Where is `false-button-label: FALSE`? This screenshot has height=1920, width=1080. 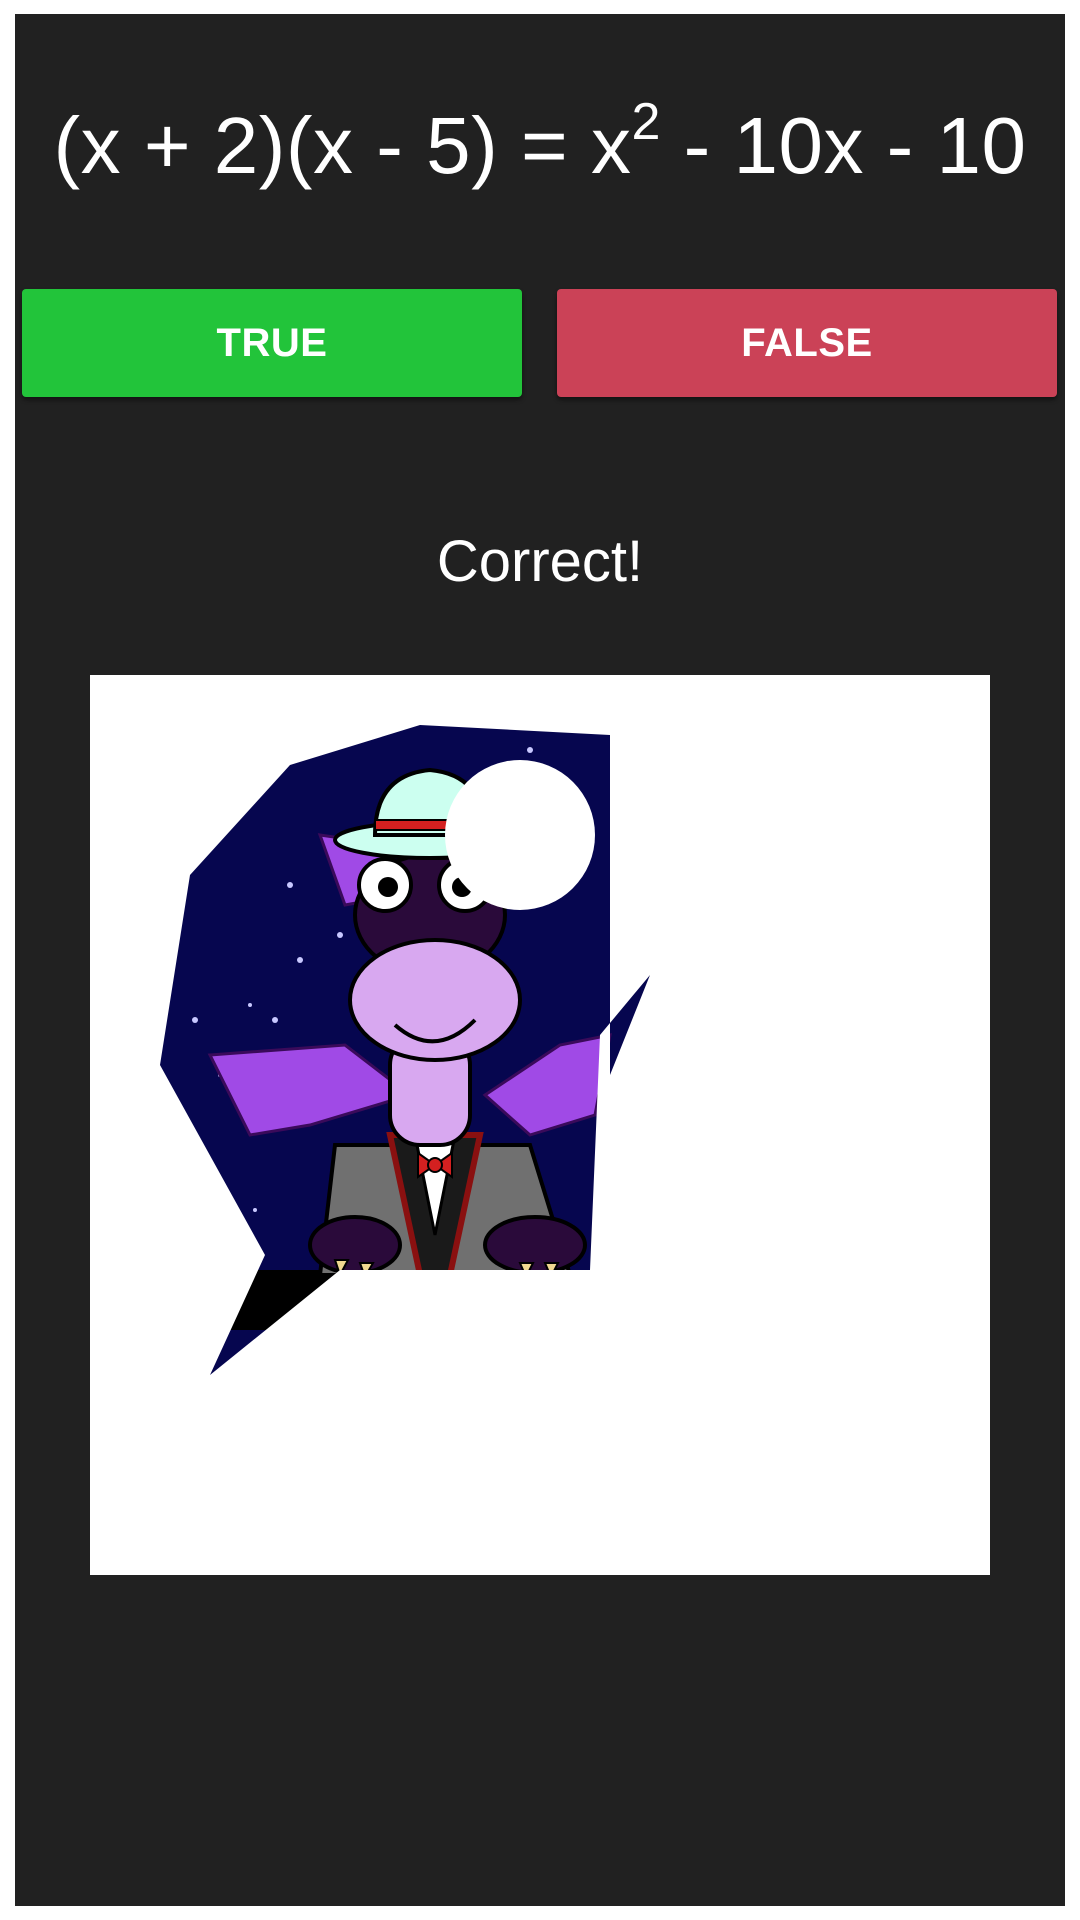
false-button-label: FALSE is located at coordinates (807, 342).